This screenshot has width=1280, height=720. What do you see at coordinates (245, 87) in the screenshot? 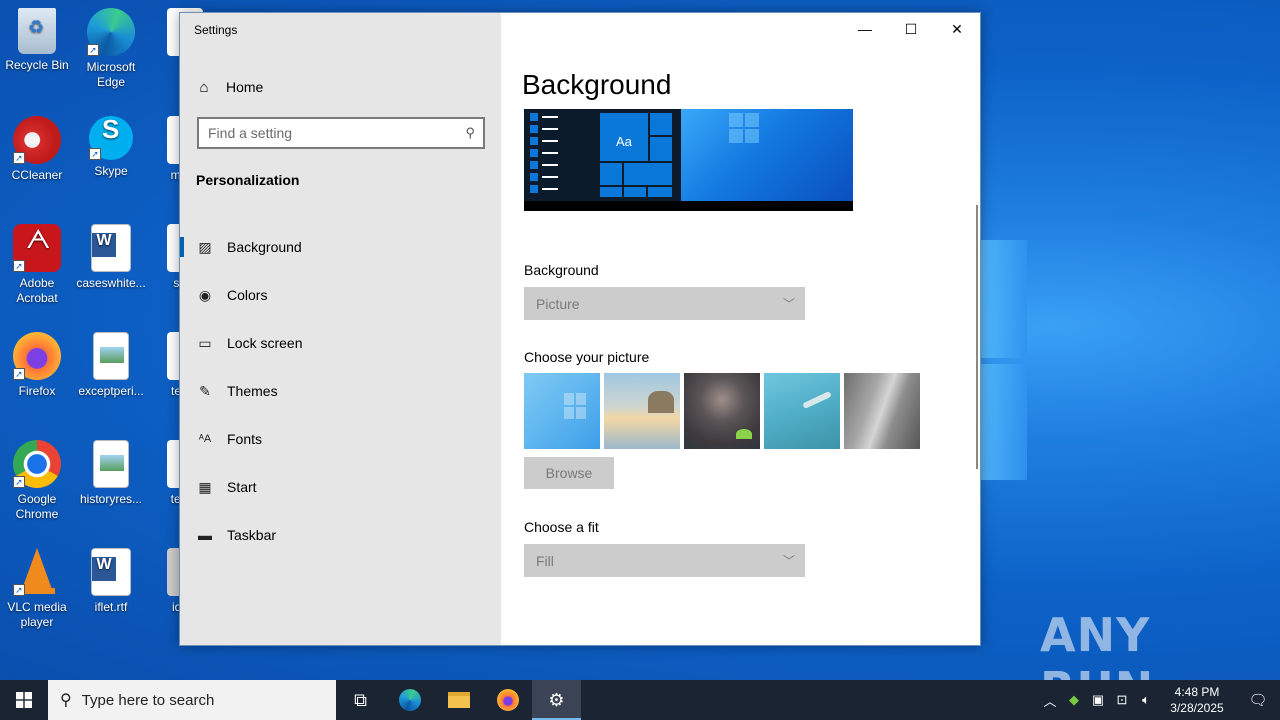
I see `nav-home-label: Home` at bounding box center [245, 87].